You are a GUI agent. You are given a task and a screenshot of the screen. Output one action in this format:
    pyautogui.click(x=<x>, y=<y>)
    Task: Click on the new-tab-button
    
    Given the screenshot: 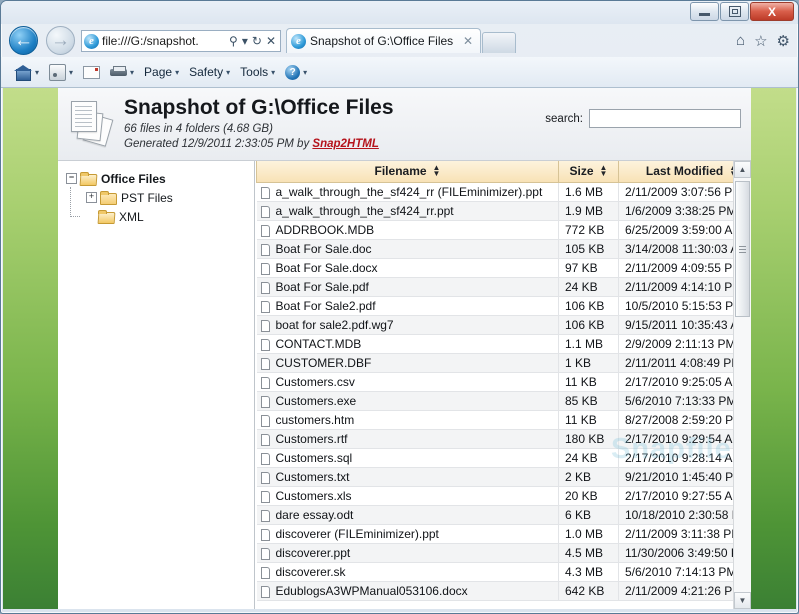 What is the action you would take?
    pyautogui.click(x=499, y=42)
    